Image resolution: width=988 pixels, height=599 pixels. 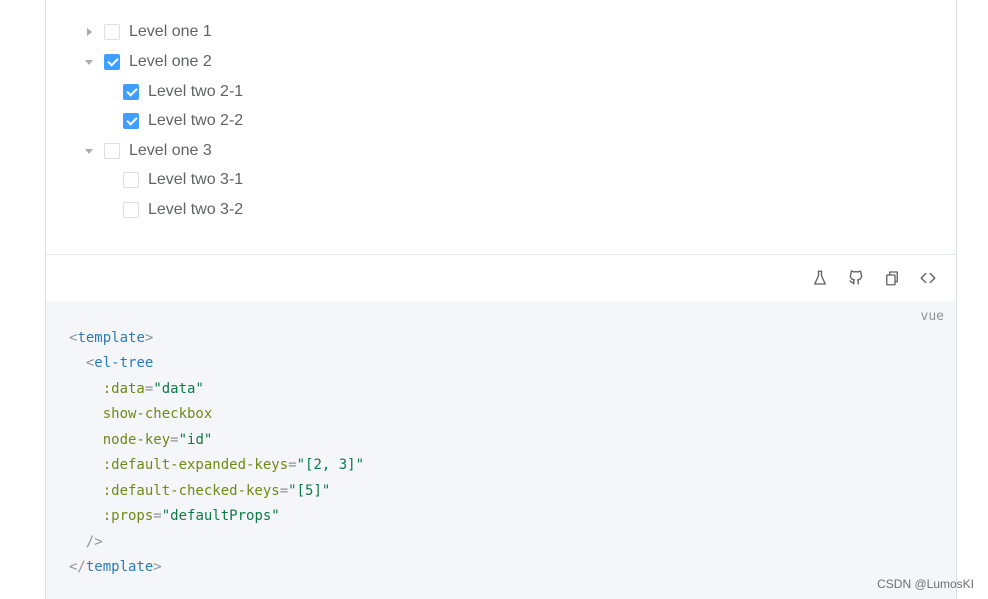 What do you see at coordinates (216, 491) in the screenshot?
I see `code-line: :default-checked-keys="[5]"` at bounding box center [216, 491].